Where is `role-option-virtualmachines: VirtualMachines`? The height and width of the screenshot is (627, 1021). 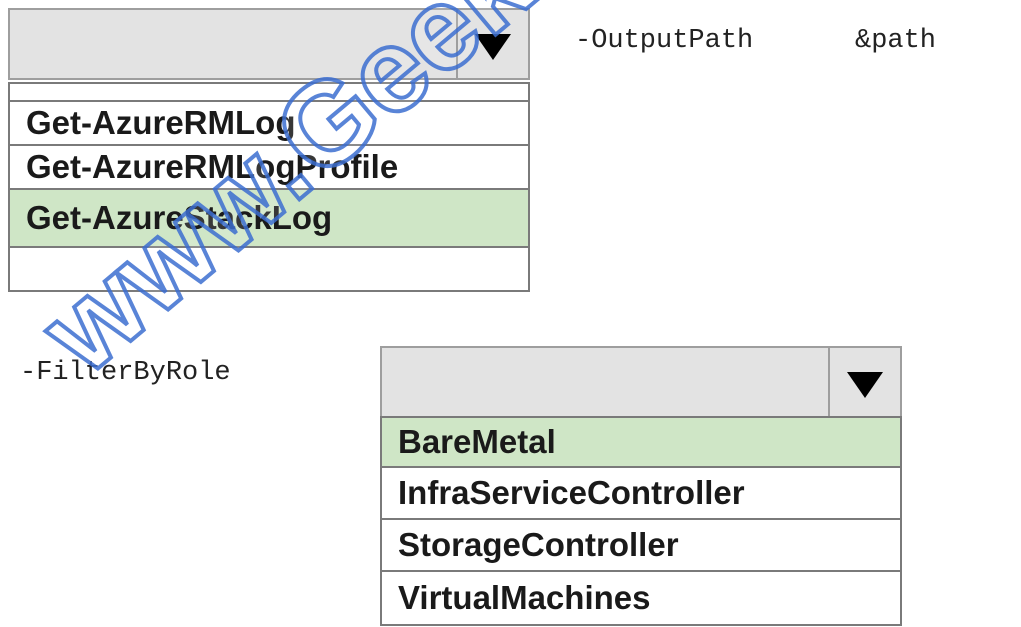
role-option-virtualmachines: VirtualMachines is located at coordinates (641, 598).